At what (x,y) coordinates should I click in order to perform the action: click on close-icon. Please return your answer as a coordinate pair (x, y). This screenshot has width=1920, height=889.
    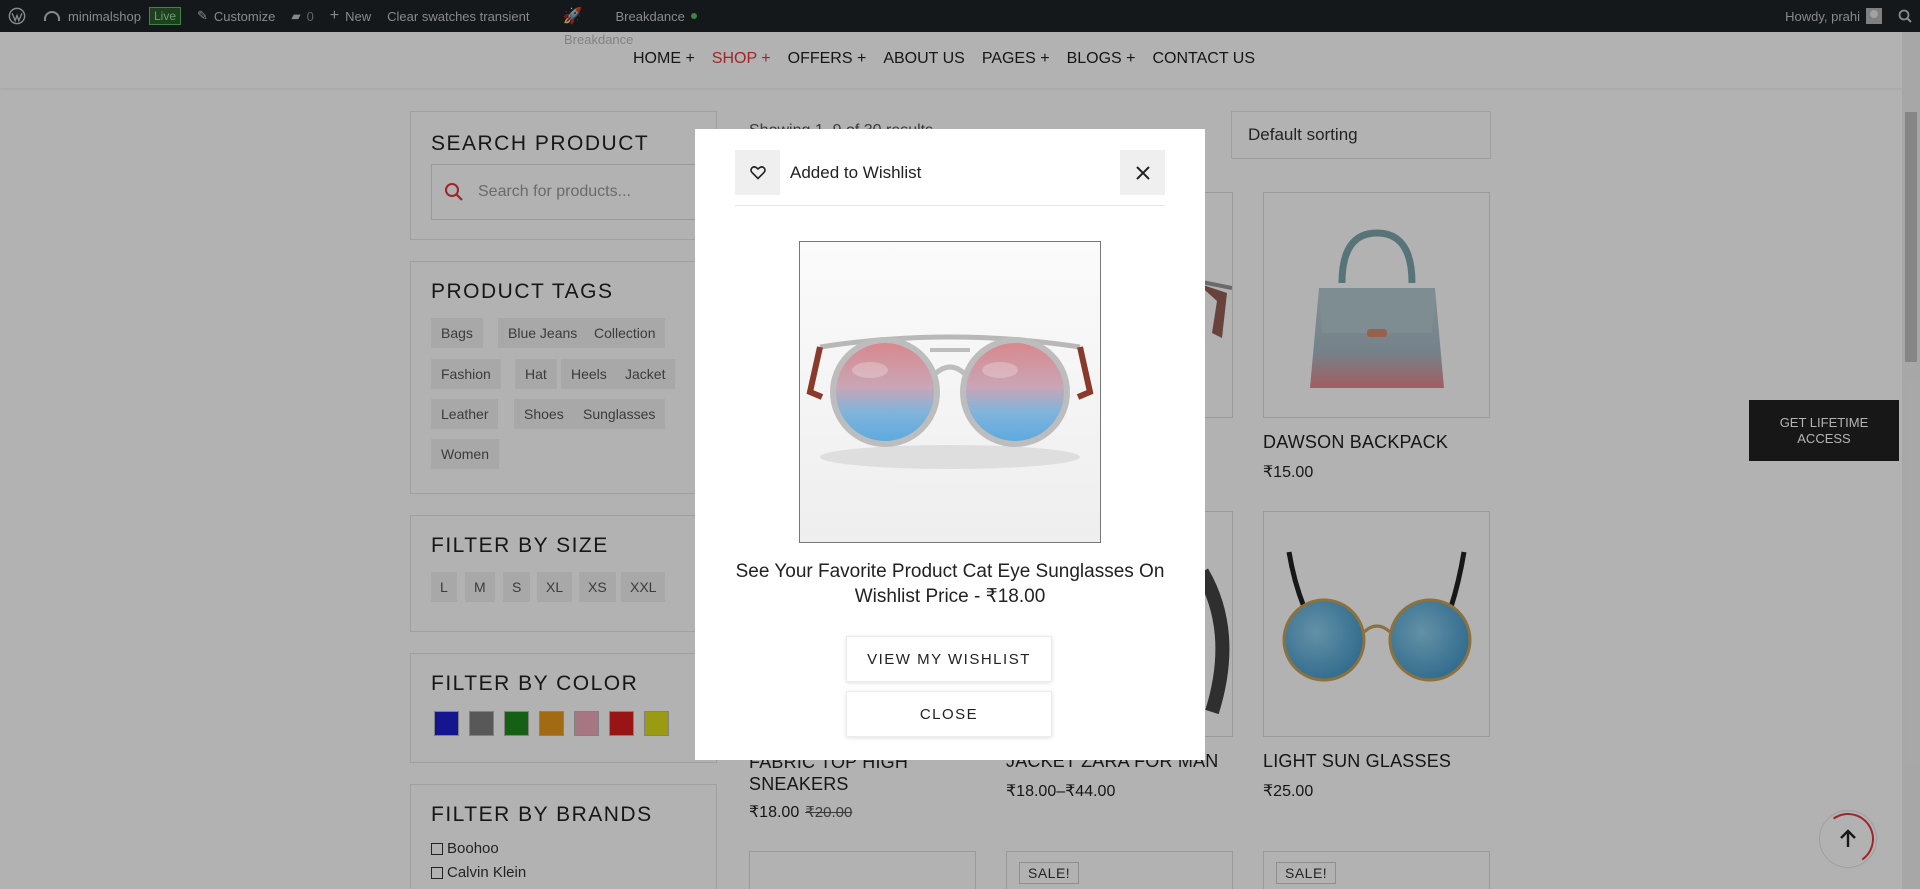
    Looking at the image, I should click on (1142, 172).